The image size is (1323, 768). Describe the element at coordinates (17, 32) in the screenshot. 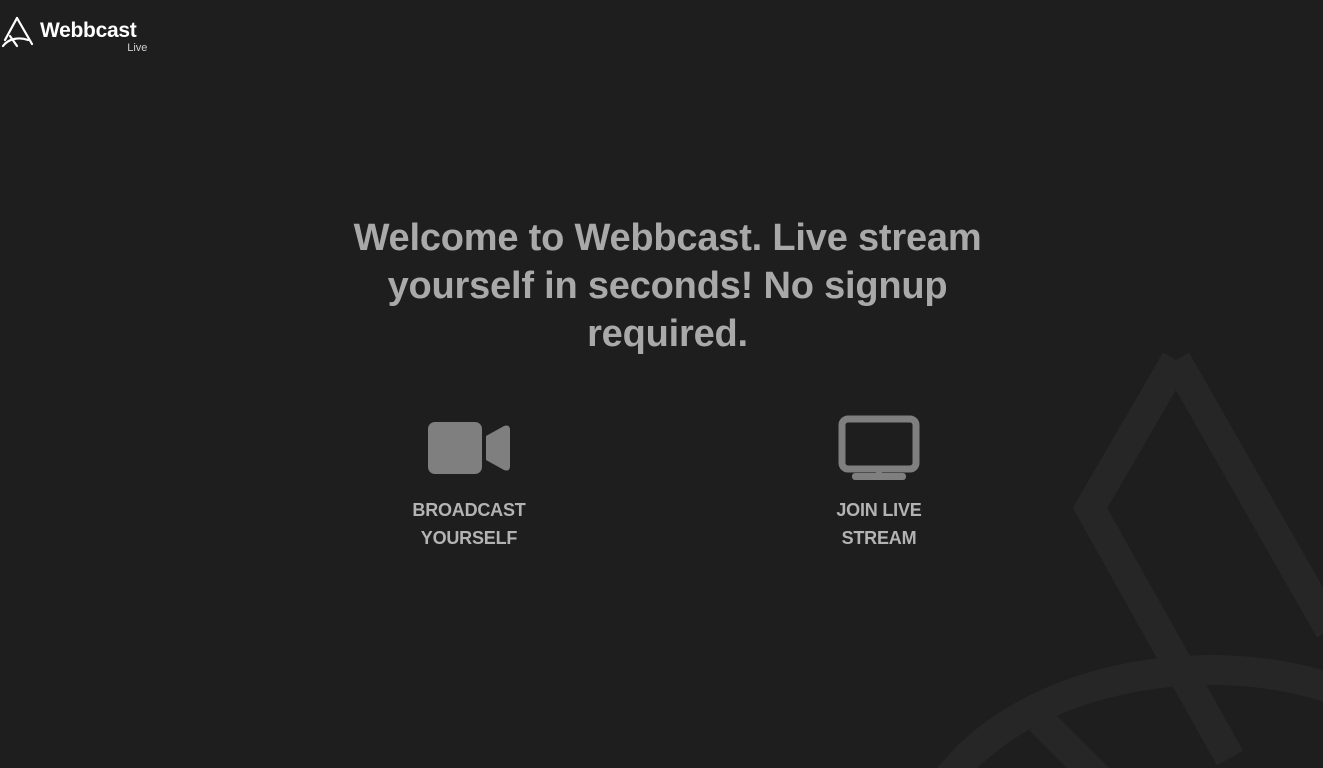

I see `webbcast-logo-icon` at that location.